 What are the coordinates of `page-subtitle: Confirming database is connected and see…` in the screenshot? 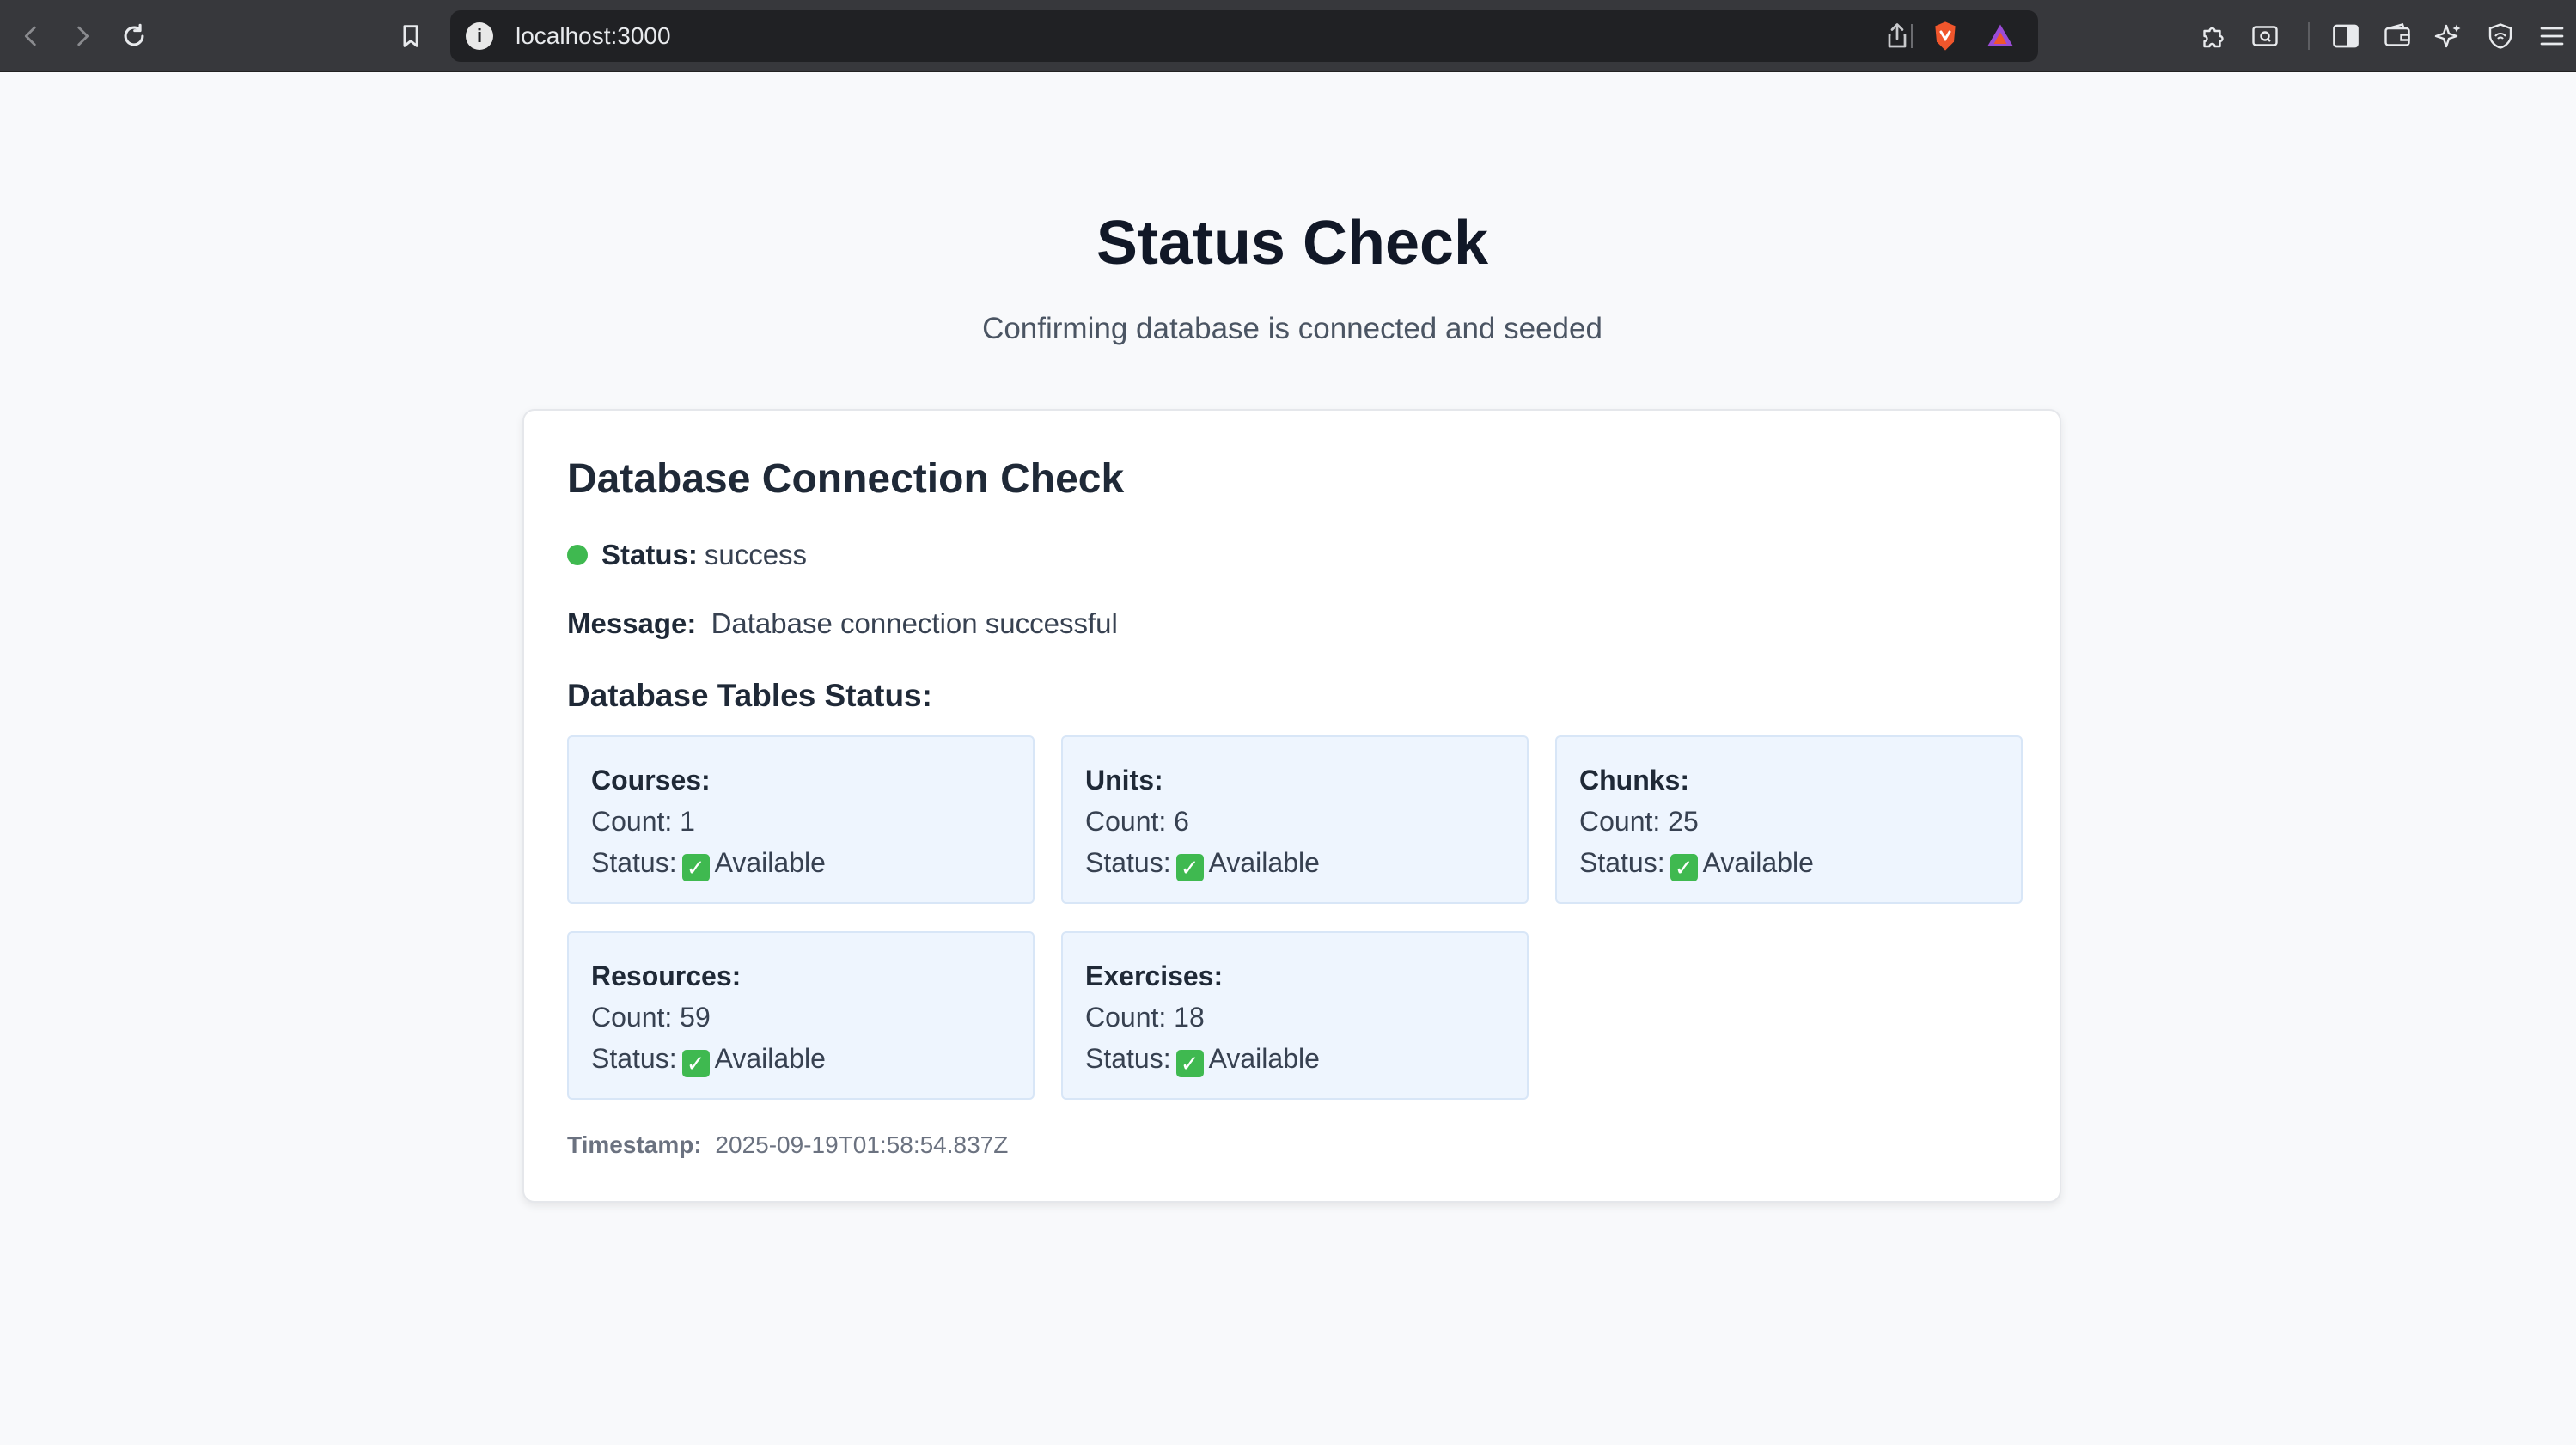 It's located at (1292, 328).